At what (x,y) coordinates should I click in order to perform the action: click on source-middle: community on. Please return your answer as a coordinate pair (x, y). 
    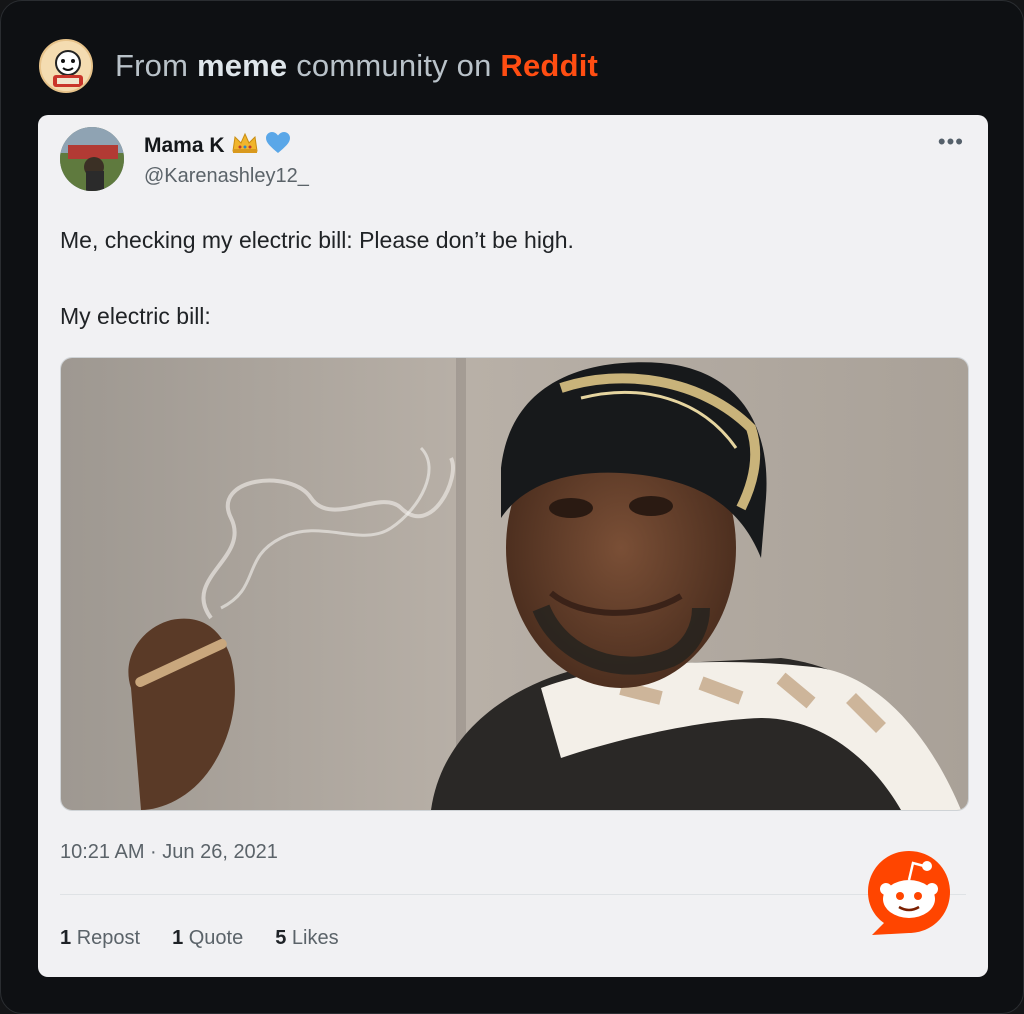
    Looking at the image, I should click on (394, 65).